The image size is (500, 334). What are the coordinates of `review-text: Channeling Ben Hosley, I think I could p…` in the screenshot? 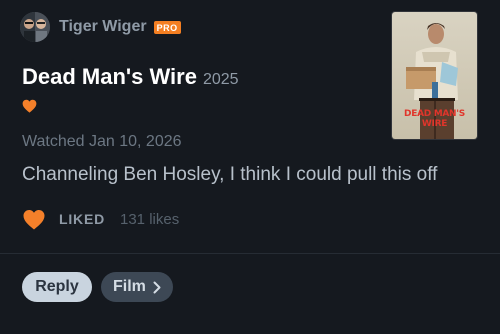 It's located at (230, 174).